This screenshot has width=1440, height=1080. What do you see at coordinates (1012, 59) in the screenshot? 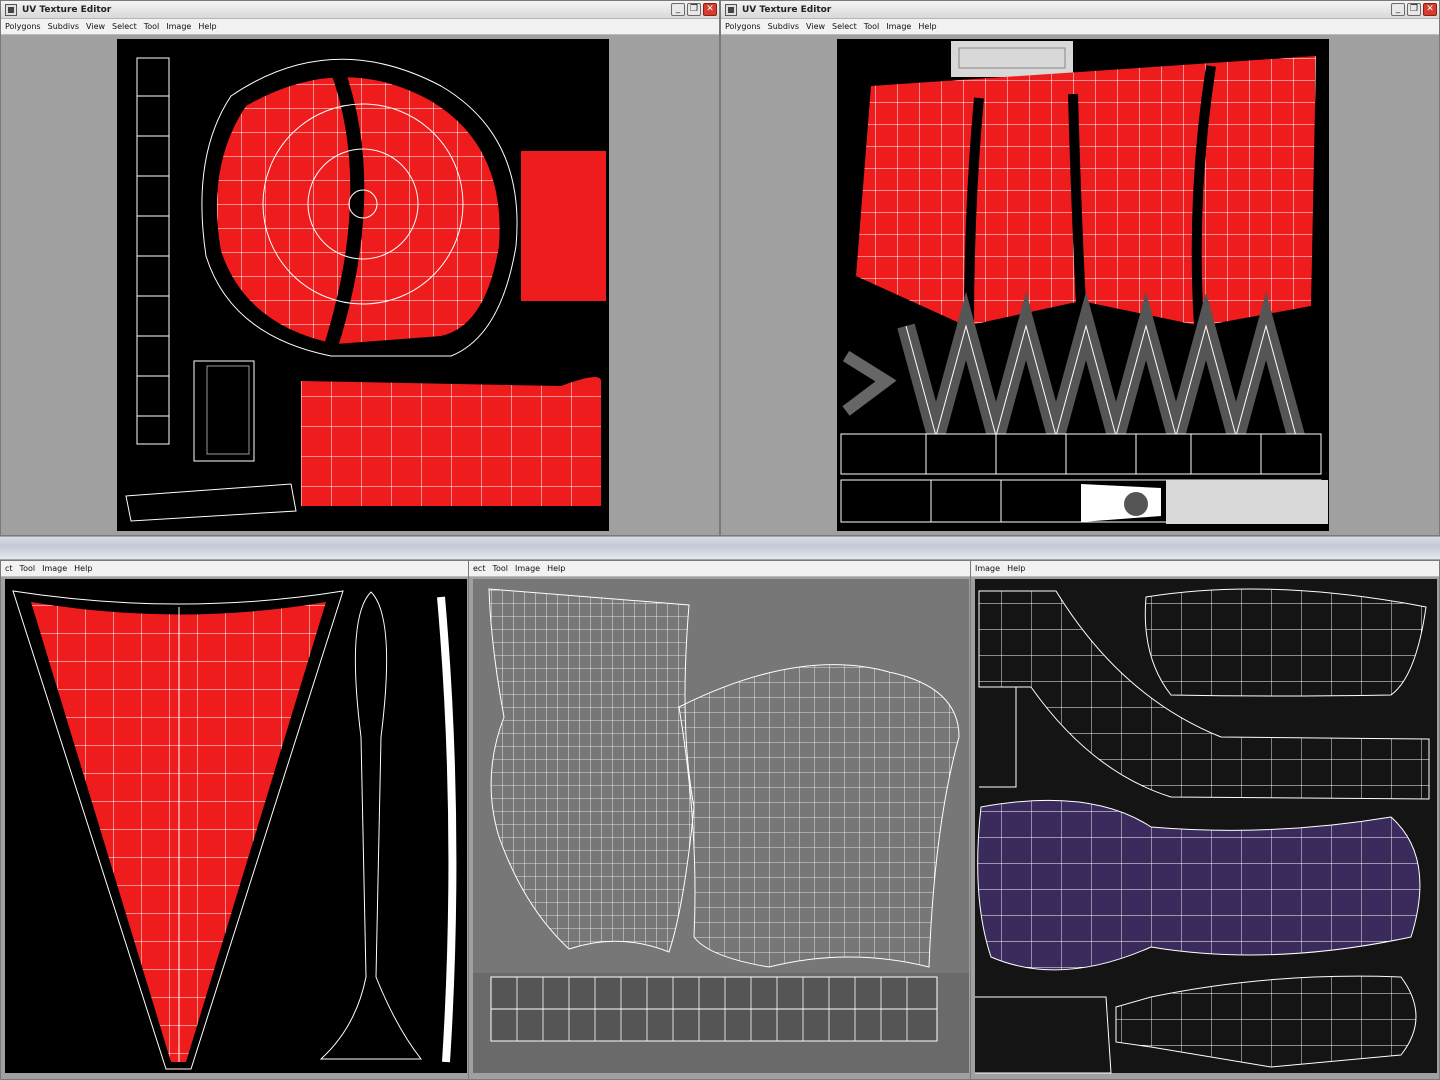
I see `uv-shell-top-strip` at bounding box center [1012, 59].